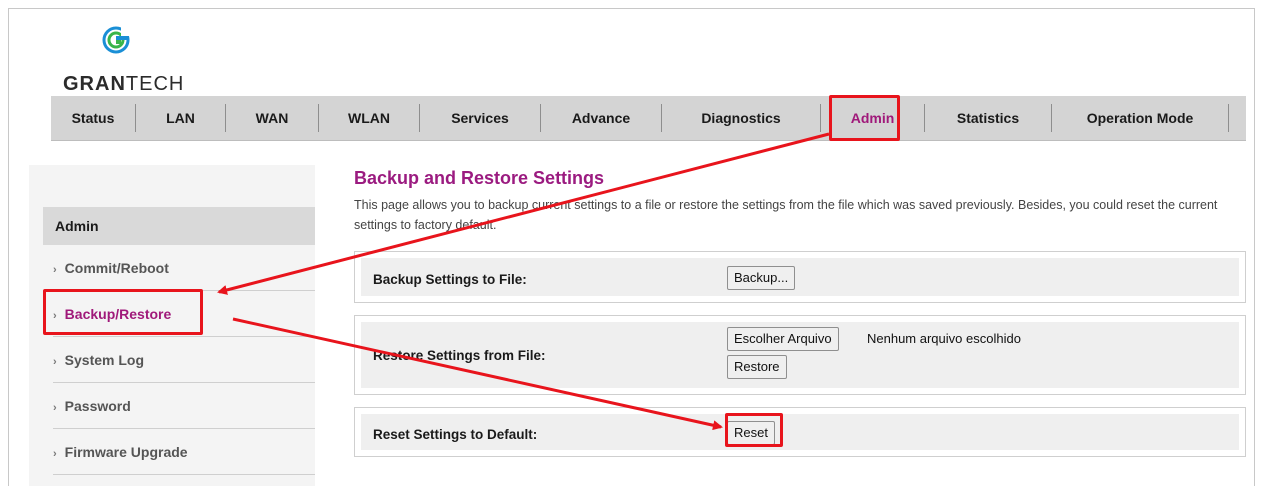 The image size is (1261, 489). What do you see at coordinates (459, 355) in the screenshot?
I see `restore-label: Restore Settings from File:` at bounding box center [459, 355].